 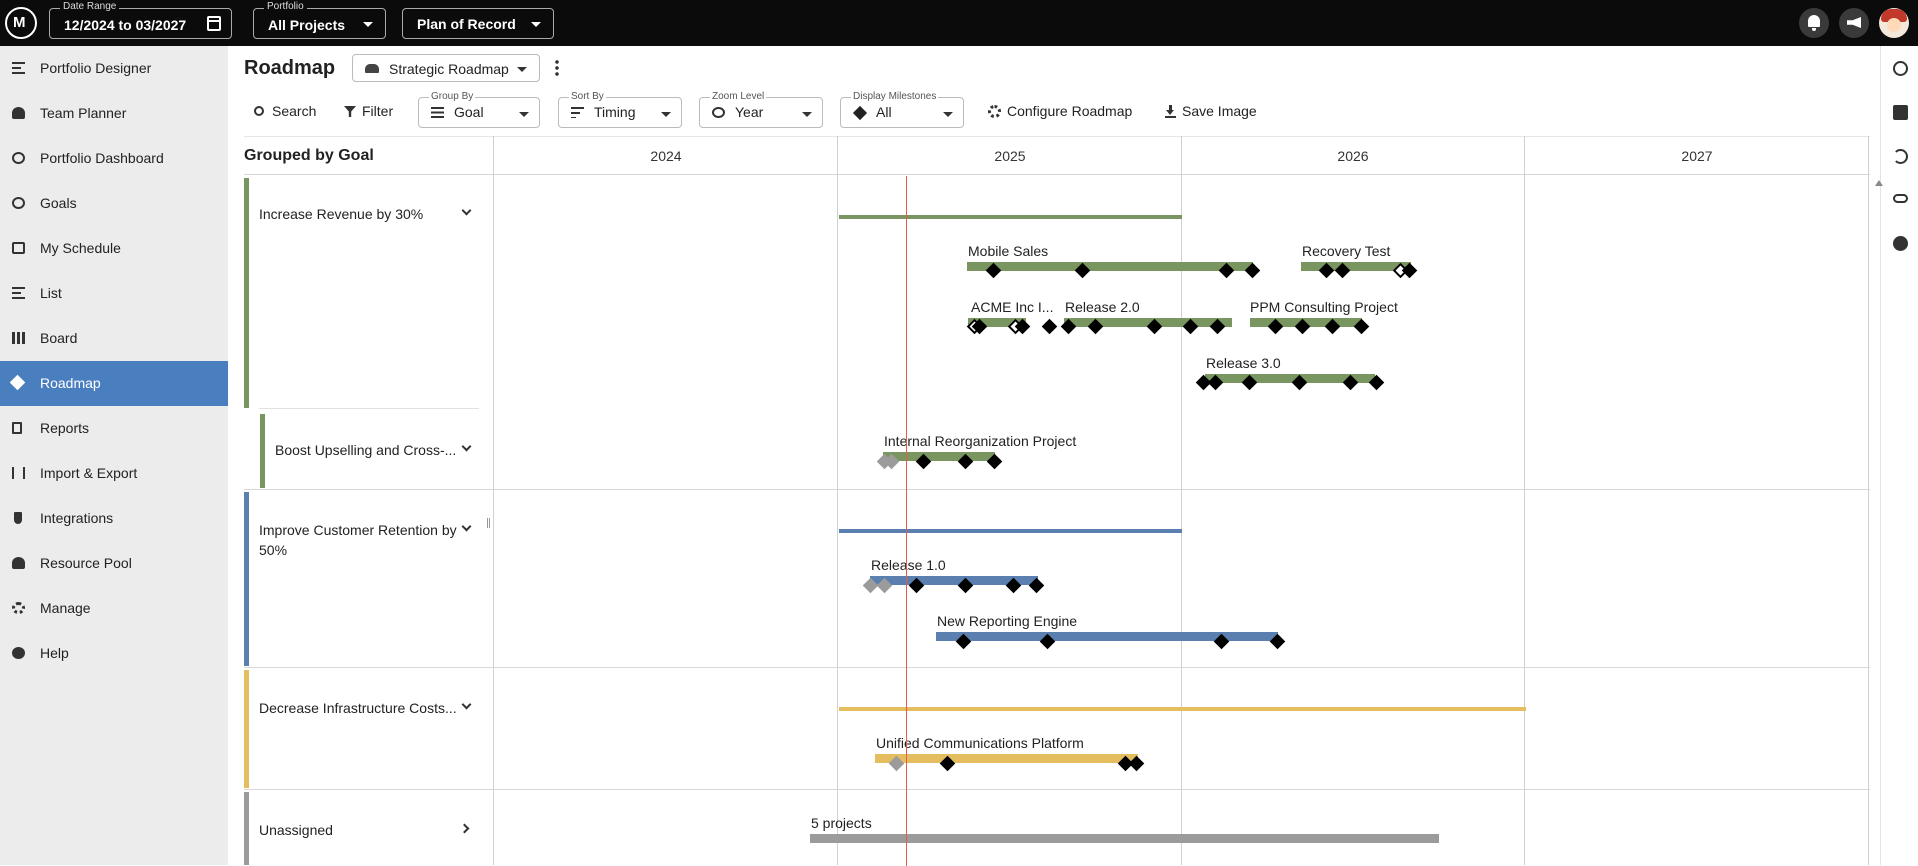 I want to click on help-icon, so click(x=18, y=653).